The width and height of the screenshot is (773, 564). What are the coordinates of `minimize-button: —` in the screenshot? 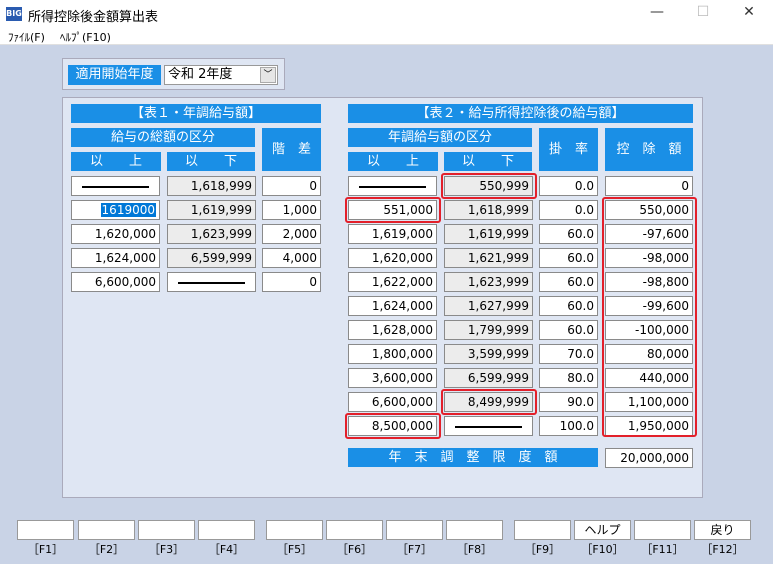 It's located at (657, 14).